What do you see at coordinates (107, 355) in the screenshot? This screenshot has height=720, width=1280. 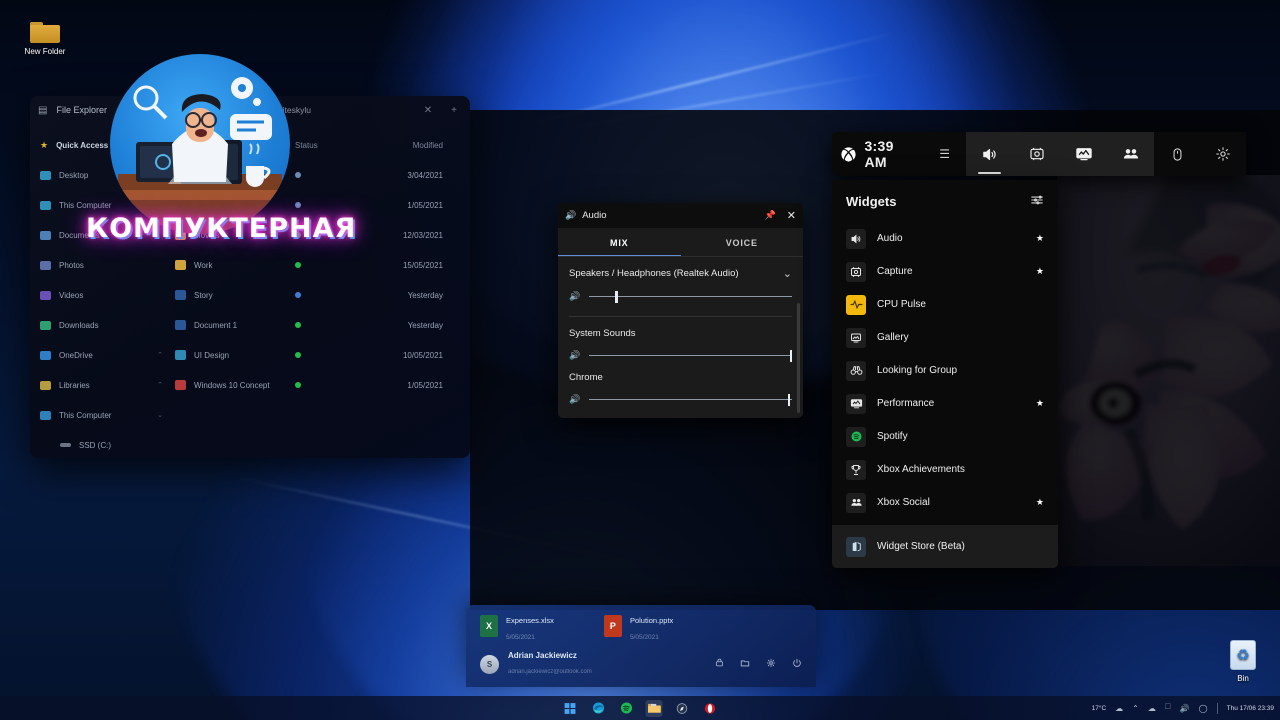 I see `sidebar-item-onedrive: OneDrive ⌃` at bounding box center [107, 355].